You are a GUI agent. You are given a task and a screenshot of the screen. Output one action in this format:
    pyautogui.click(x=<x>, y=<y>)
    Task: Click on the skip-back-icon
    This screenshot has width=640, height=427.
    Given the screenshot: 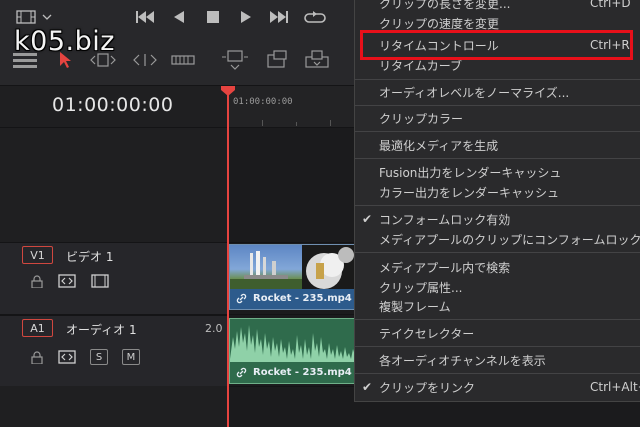 What is the action you would take?
    pyautogui.click(x=145, y=17)
    